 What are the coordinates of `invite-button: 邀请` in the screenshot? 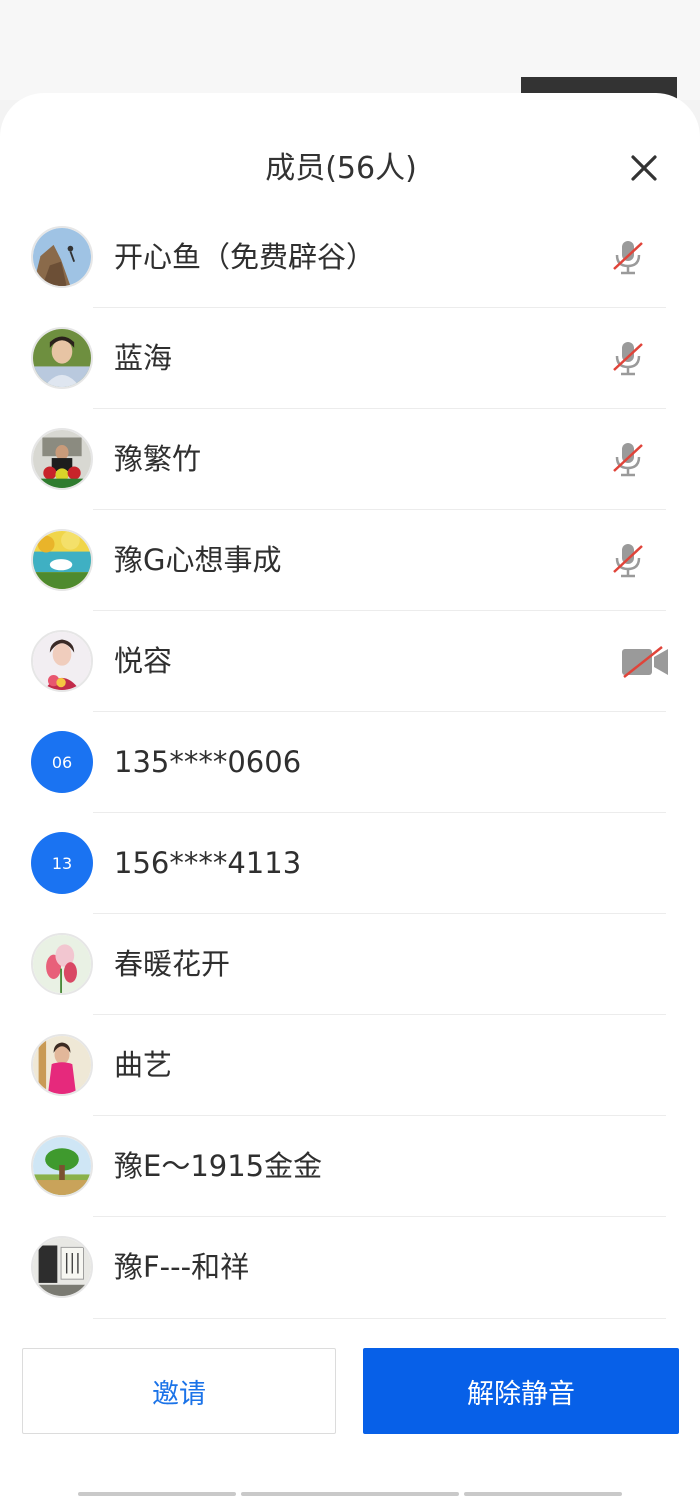 It's located at (179, 1391).